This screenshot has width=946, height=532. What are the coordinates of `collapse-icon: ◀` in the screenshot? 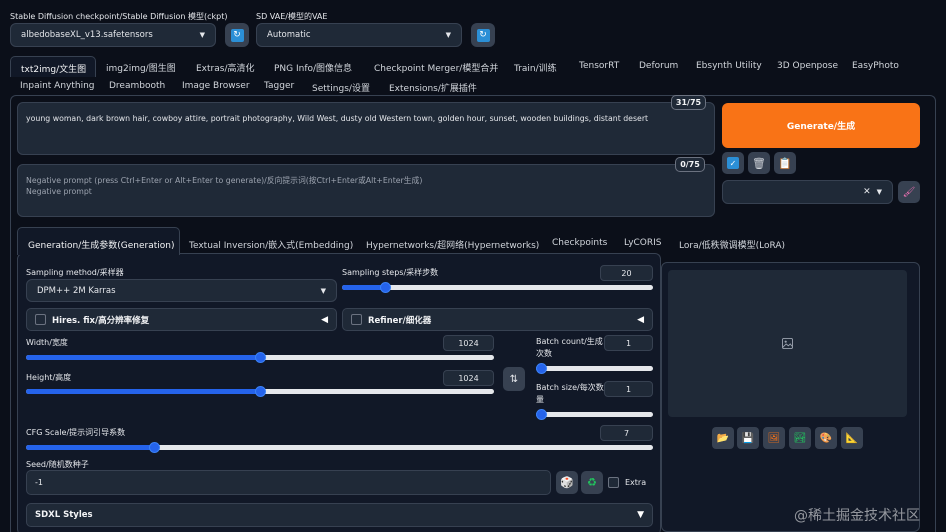 It's located at (324, 319).